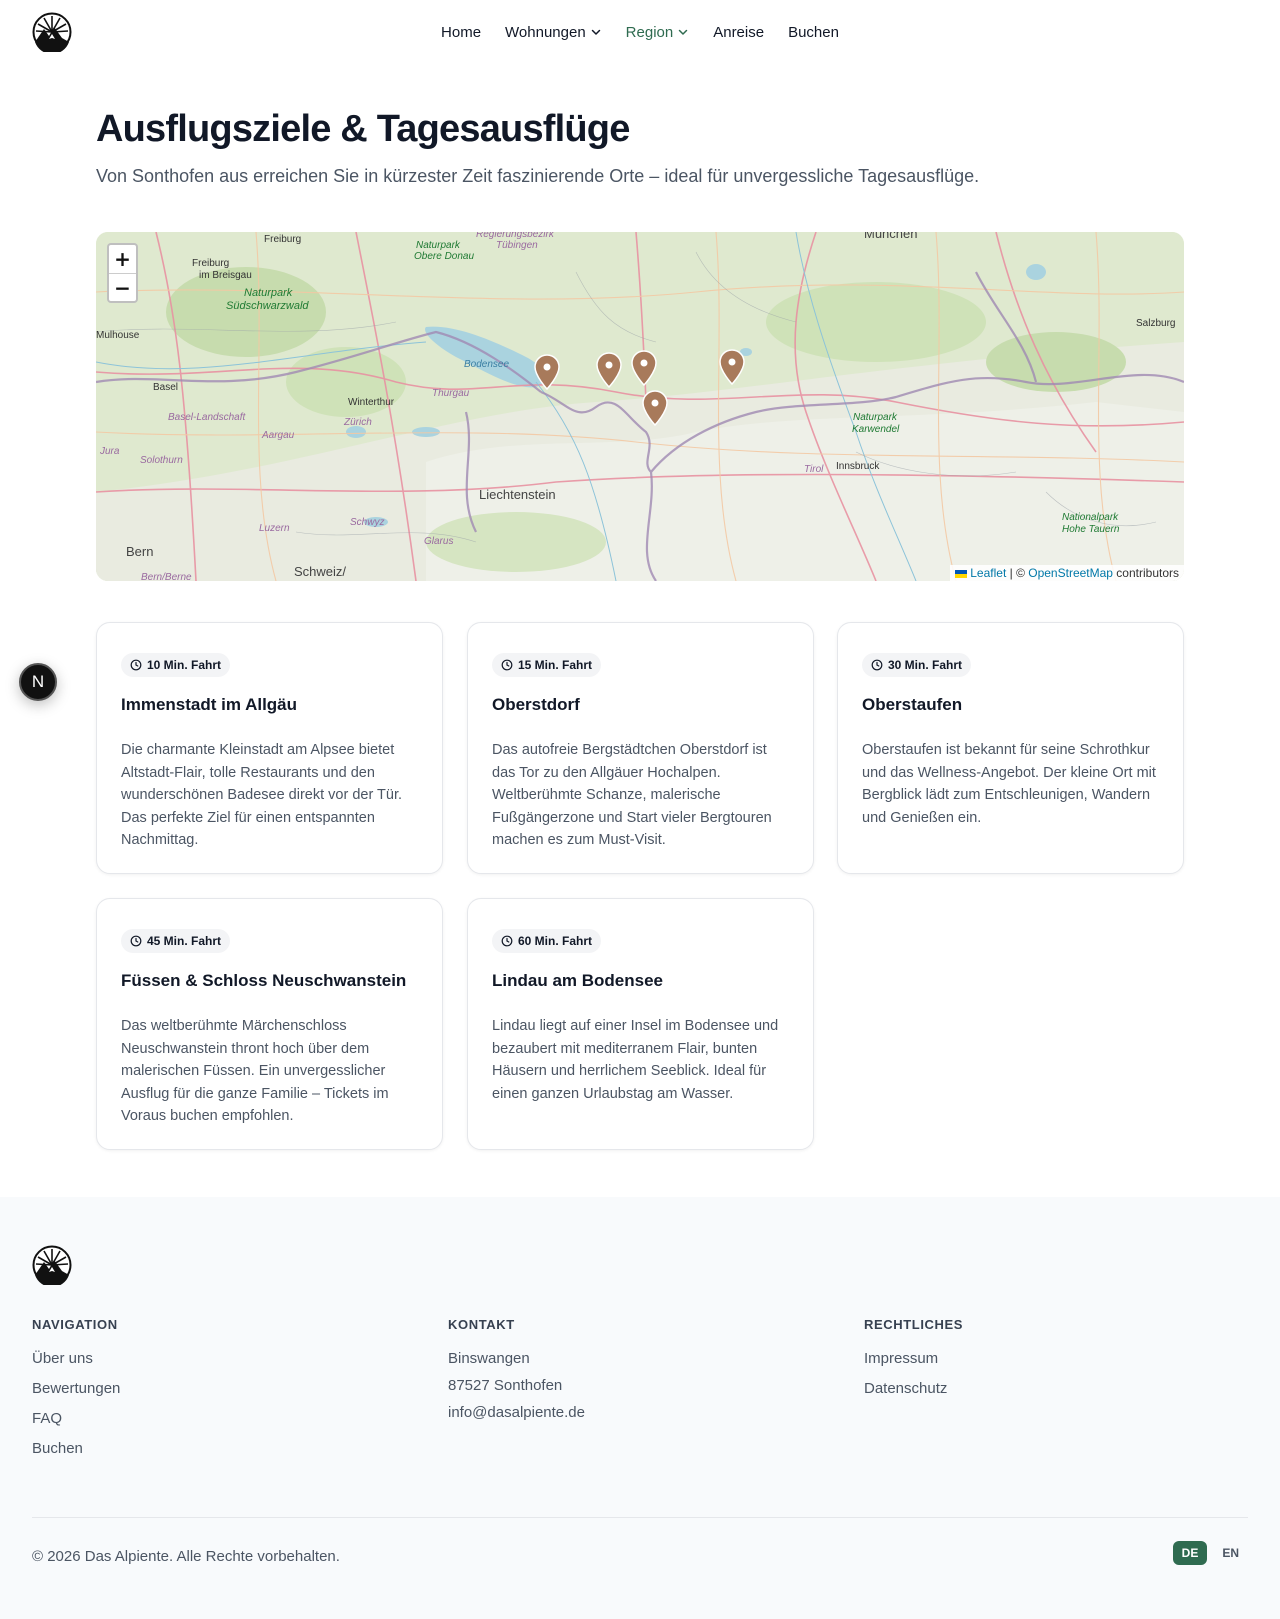 The width and height of the screenshot is (1280, 1619). Describe the element at coordinates (1070, 573) in the screenshot. I see `osm-link: OpenStreetMap` at that location.